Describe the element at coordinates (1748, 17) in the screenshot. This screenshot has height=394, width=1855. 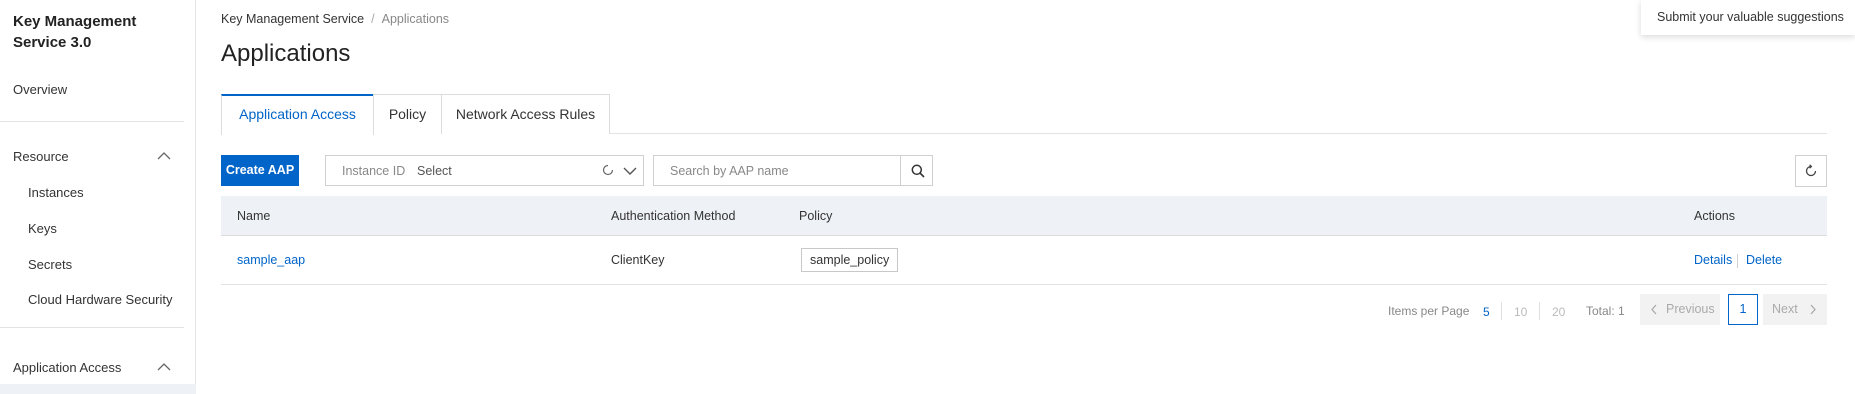
I see `feedback-button: Submit your valuable suggestions` at that location.